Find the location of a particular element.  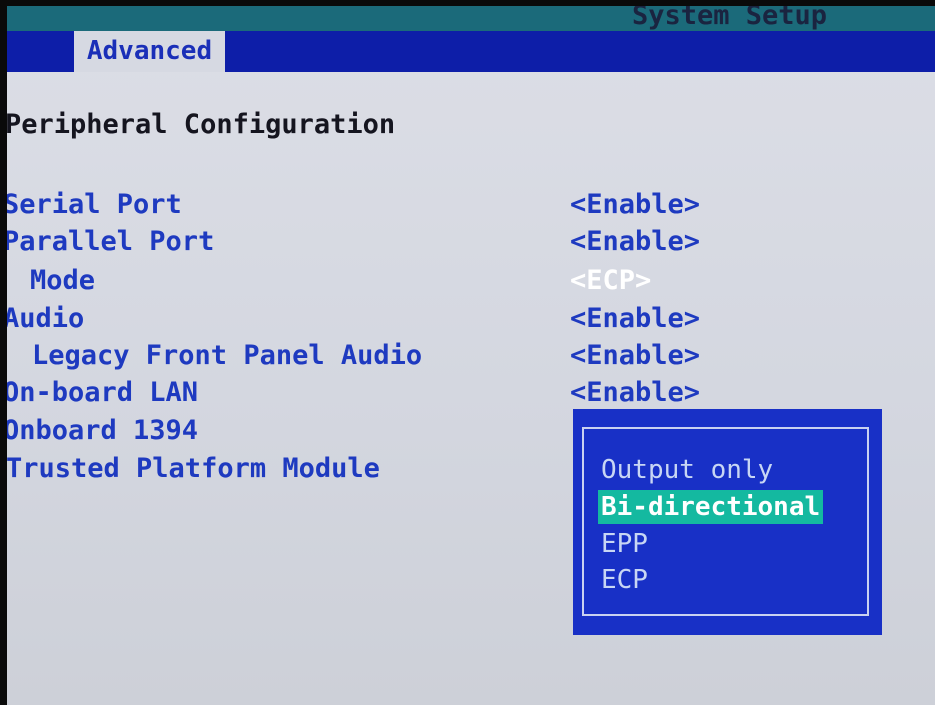

mode-options-popup: Output only Bi-directional EPP ECP is located at coordinates (727, 522).